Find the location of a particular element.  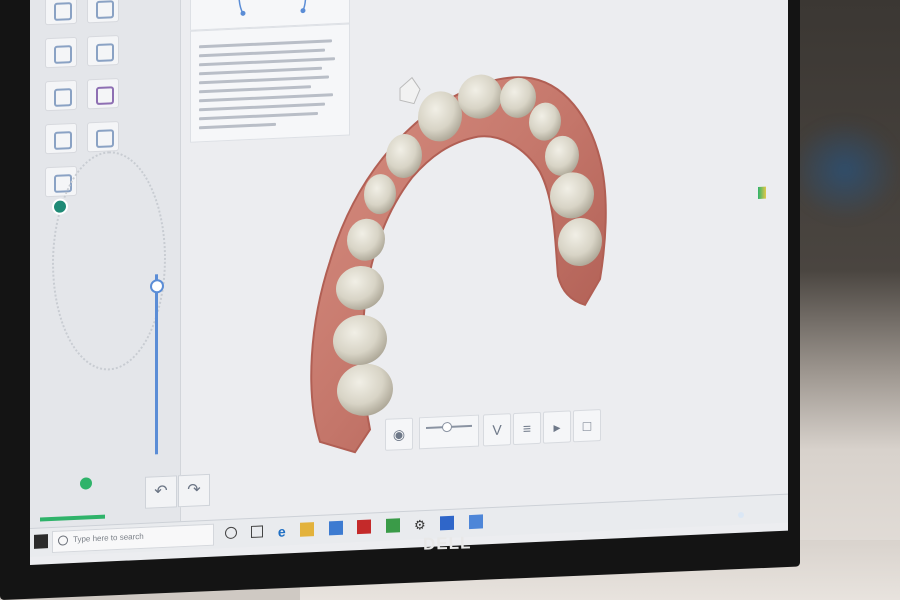

progress-bar is located at coordinates (72, 518).